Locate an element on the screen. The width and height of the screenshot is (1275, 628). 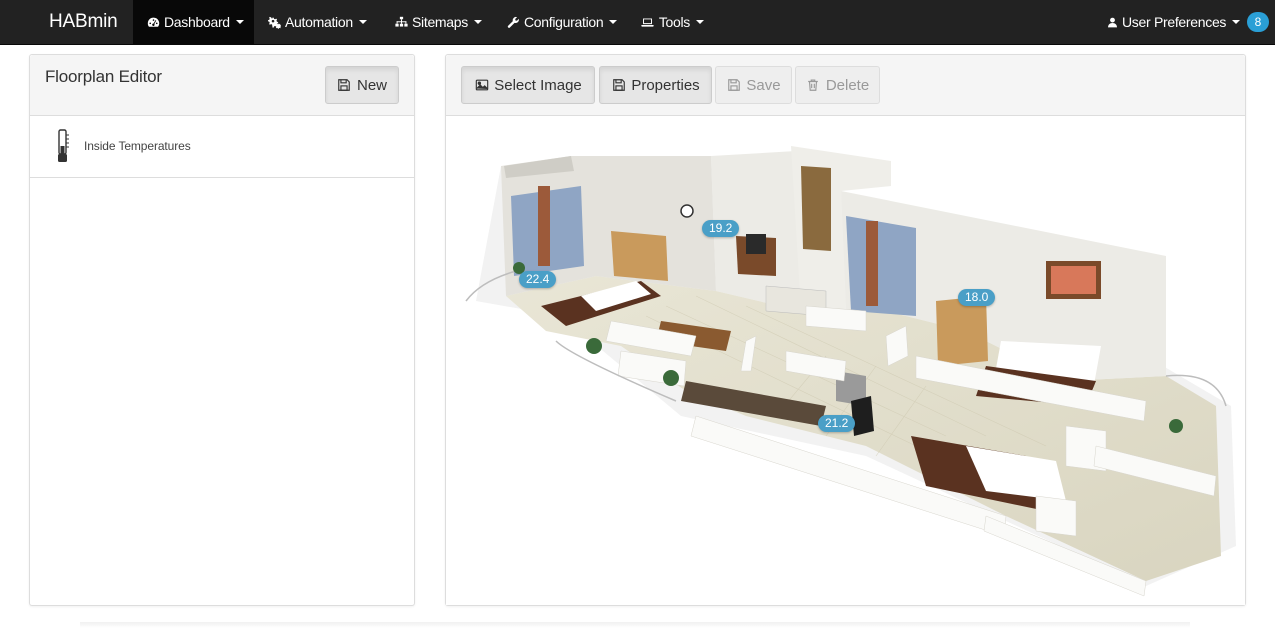
nav-tools: Tools is located at coordinates (672, 22).